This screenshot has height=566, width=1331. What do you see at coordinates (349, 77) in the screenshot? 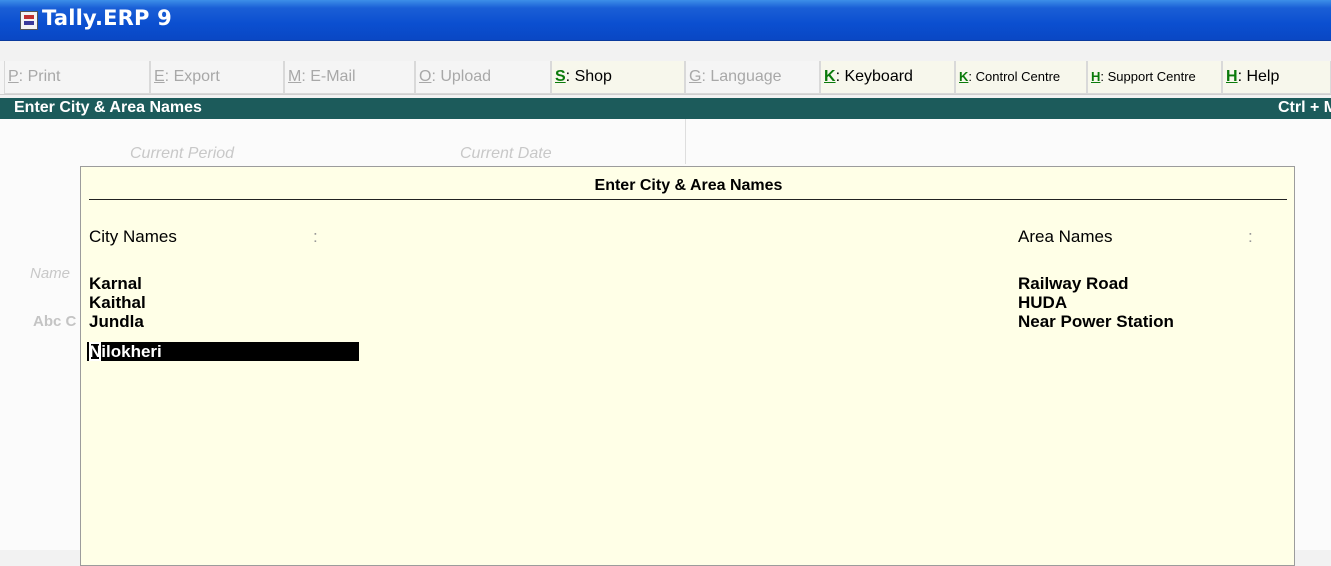
I see `email-button: M: E-Mail` at bounding box center [349, 77].